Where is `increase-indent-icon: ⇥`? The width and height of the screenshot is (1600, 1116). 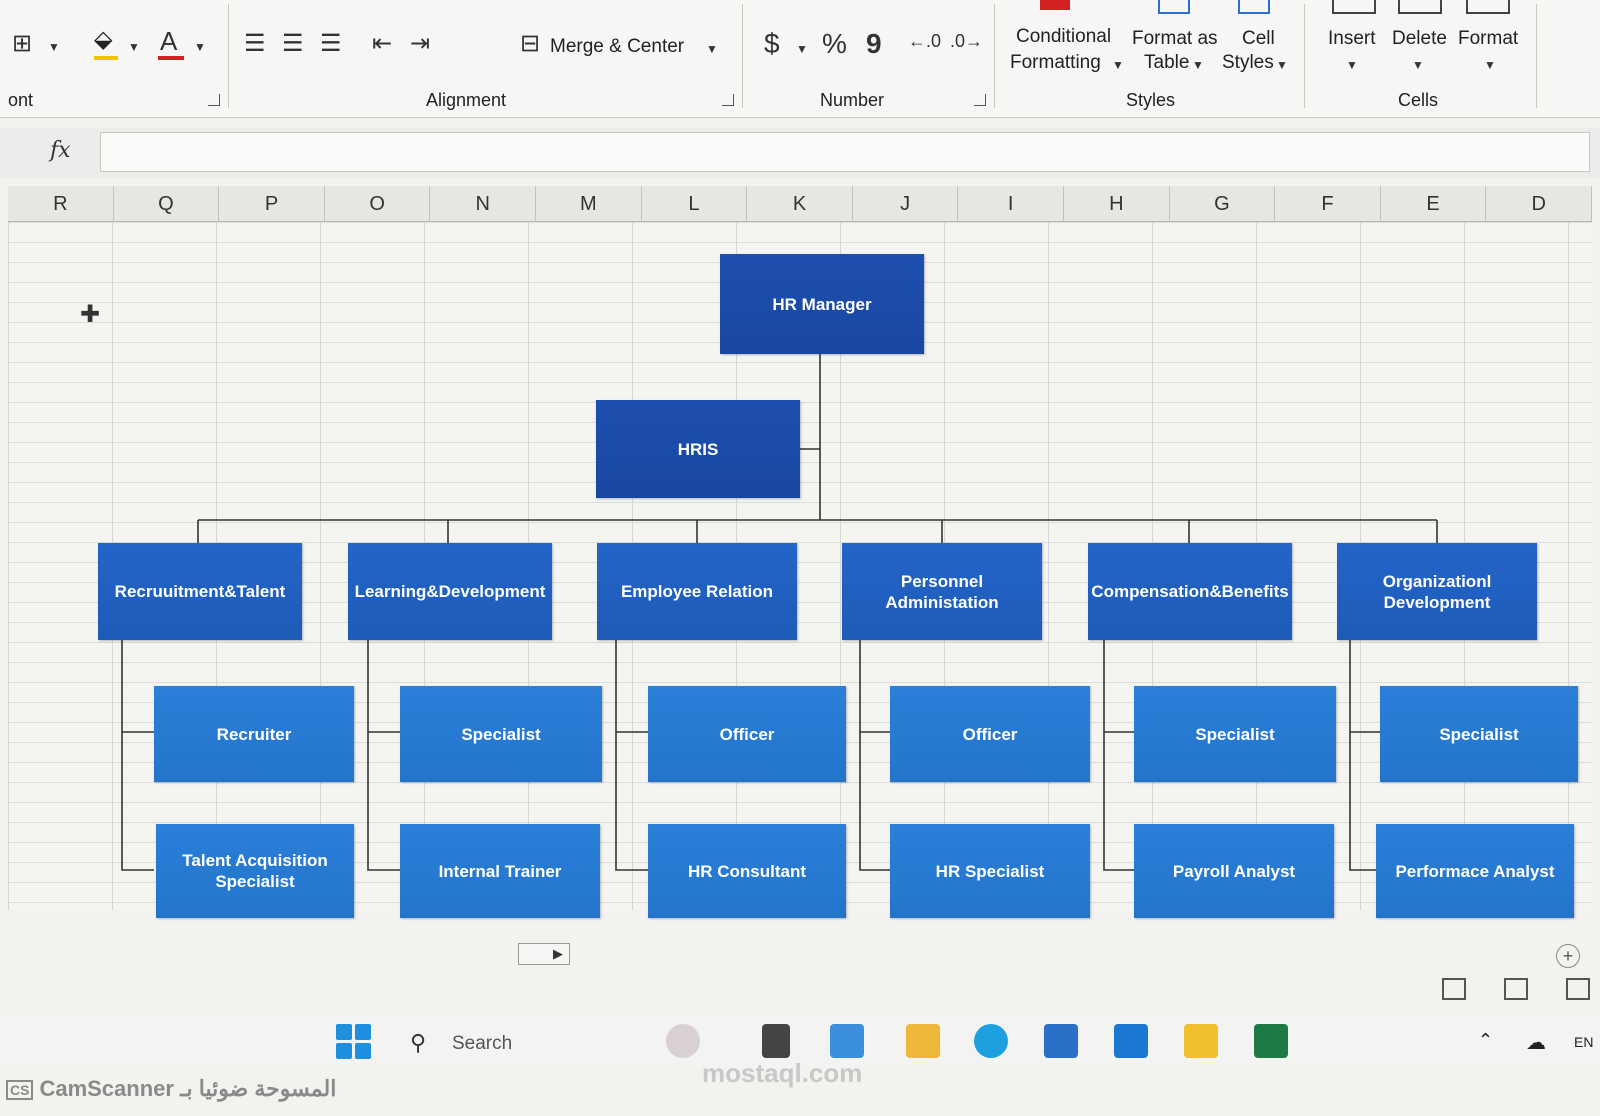
increase-indent-icon: ⇥ is located at coordinates (420, 44).